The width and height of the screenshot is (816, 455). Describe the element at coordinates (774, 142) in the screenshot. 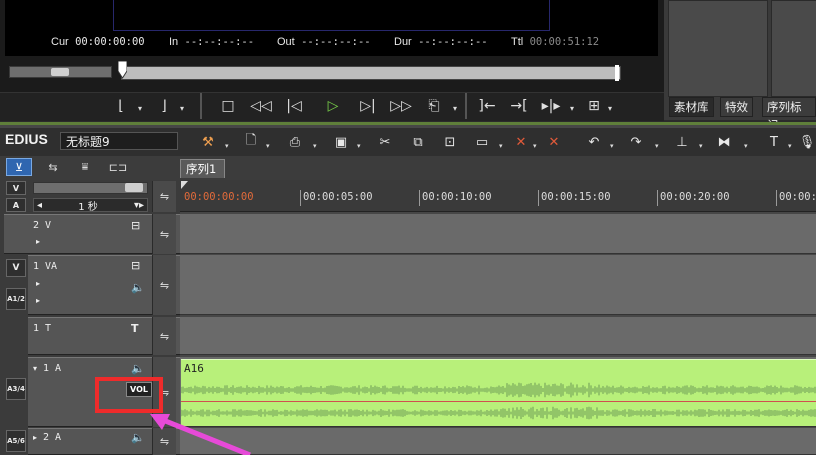

I see `title-tool-icon: T` at that location.